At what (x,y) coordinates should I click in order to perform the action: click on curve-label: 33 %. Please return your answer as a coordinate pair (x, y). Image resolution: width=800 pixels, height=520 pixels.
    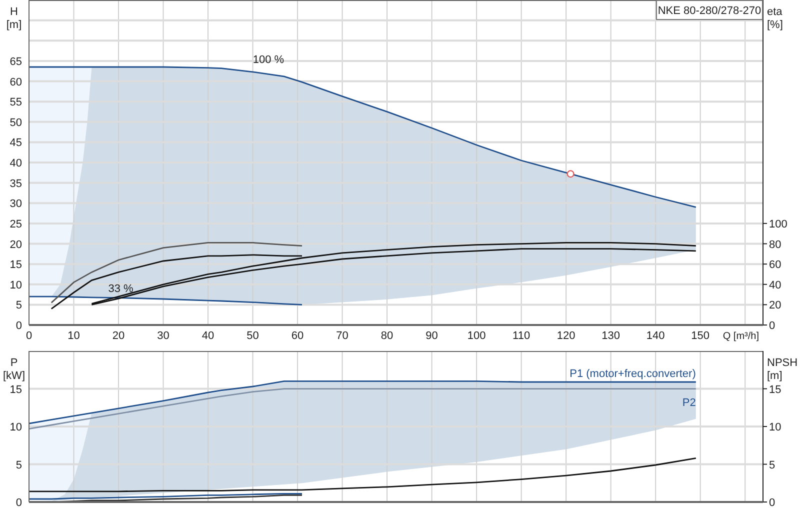
    Looking at the image, I should click on (121, 288).